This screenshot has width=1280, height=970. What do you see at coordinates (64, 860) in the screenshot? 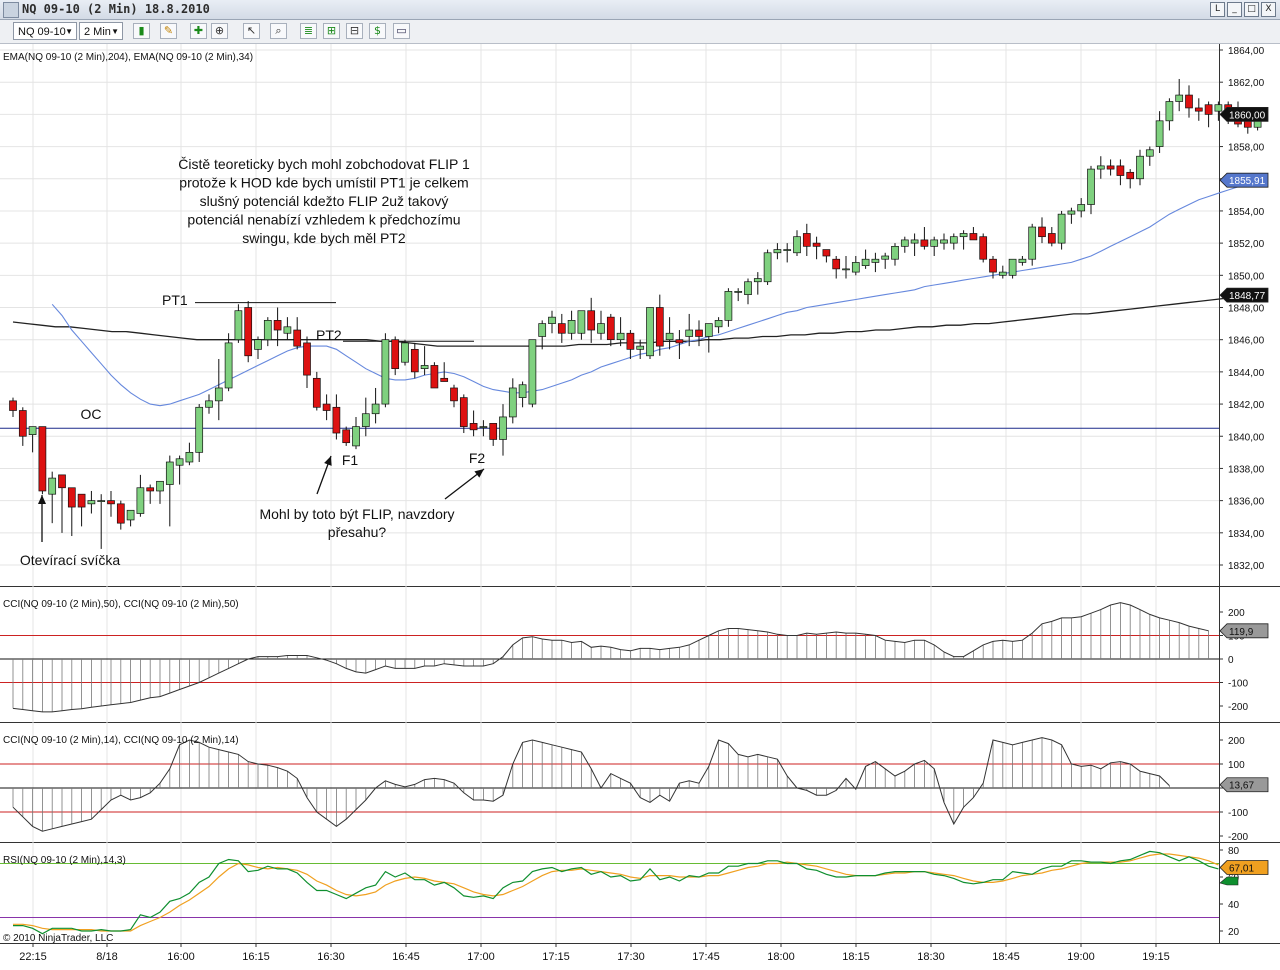
I see `rsi-panel-label: RSI(NQ 09-10 (2 Min),14,3)` at bounding box center [64, 860].